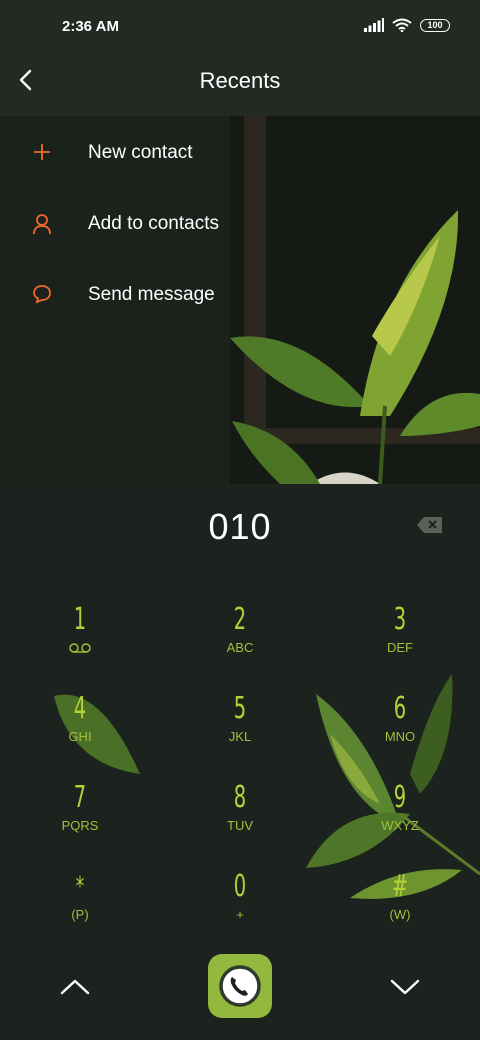 This screenshot has height=1040, width=480. Describe the element at coordinates (240, 647) in the screenshot. I see `key-letters: ABC` at that location.